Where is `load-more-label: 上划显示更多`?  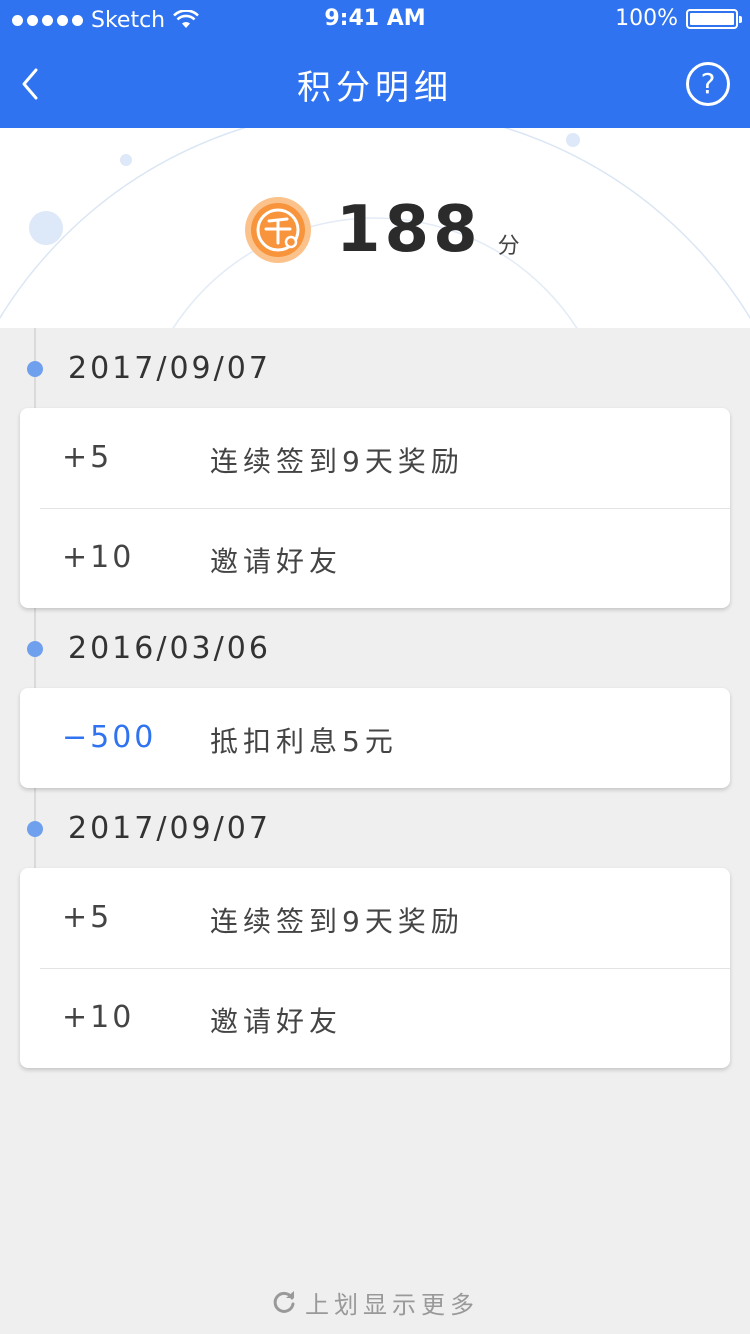 load-more-label: 上划显示更多 is located at coordinates (392, 1304).